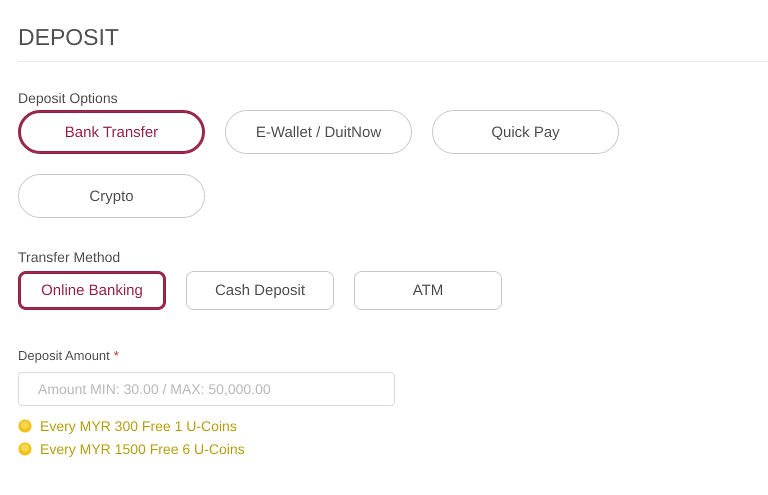  Describe the element at coordinates (64, 356) in the screenshot. I see `field-label: Deposit Amount` at that location.